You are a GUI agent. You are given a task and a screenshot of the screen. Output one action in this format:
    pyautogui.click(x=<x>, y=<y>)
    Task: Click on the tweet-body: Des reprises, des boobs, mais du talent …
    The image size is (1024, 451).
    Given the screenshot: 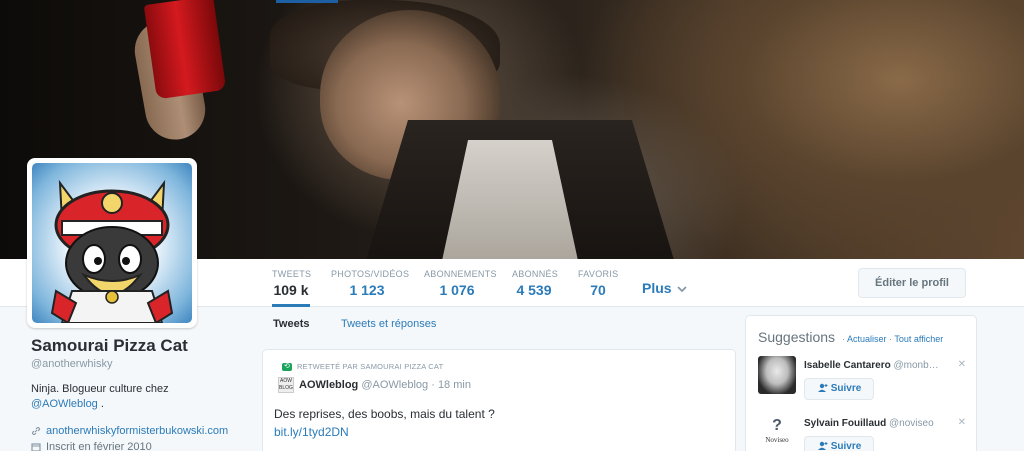 What is the action you would take?
    pyautogui.click(x=384, y=414)
    